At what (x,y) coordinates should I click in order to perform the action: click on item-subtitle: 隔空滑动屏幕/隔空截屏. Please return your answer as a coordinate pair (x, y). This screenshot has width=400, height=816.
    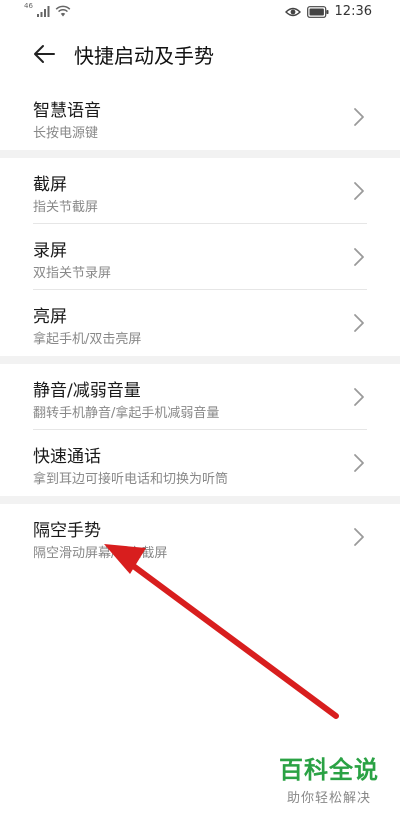
    Looking at the image, I should click on (100, 553).